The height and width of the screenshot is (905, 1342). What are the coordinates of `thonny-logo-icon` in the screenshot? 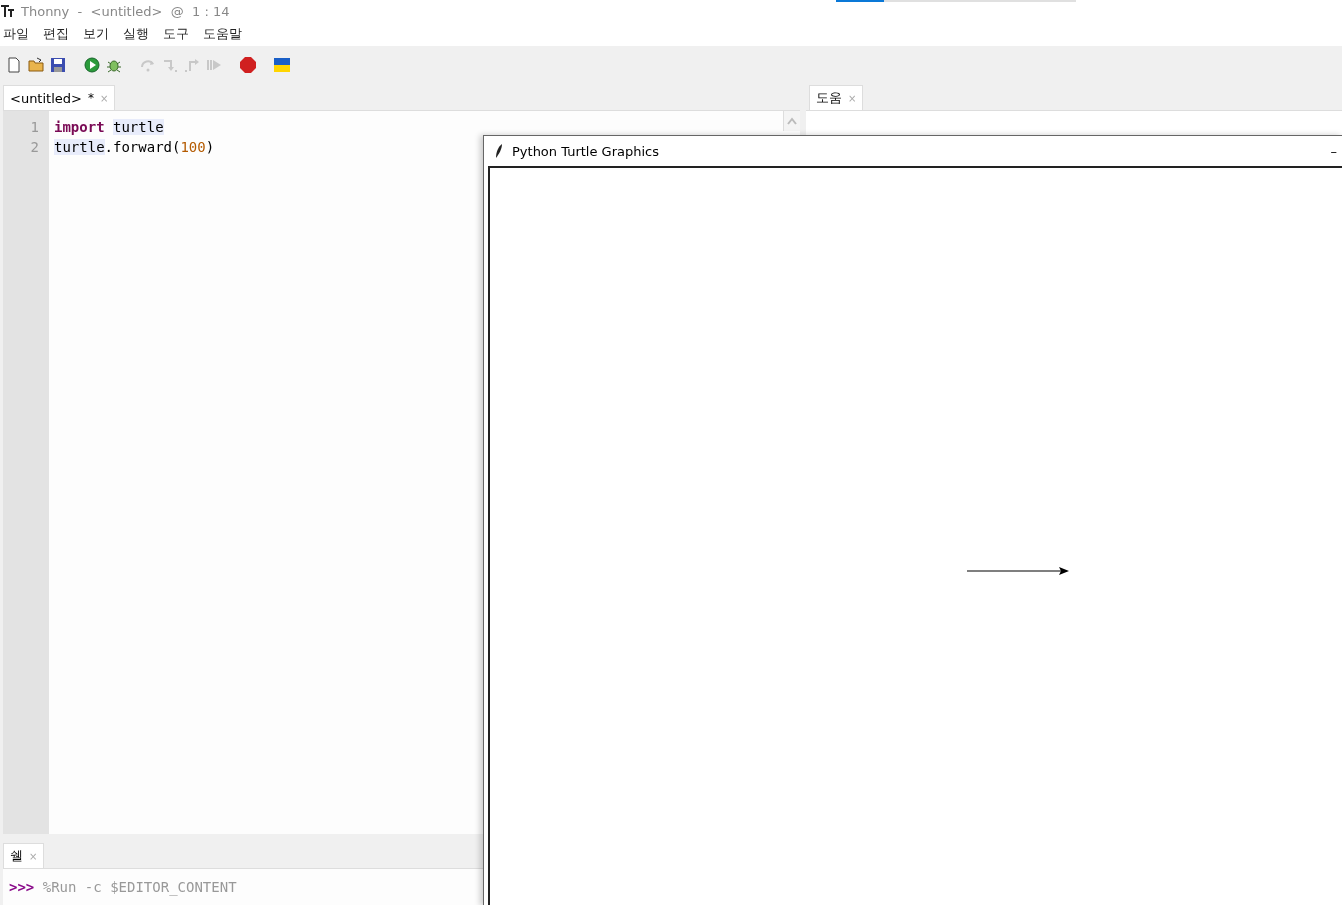 It's located at (8, 11).